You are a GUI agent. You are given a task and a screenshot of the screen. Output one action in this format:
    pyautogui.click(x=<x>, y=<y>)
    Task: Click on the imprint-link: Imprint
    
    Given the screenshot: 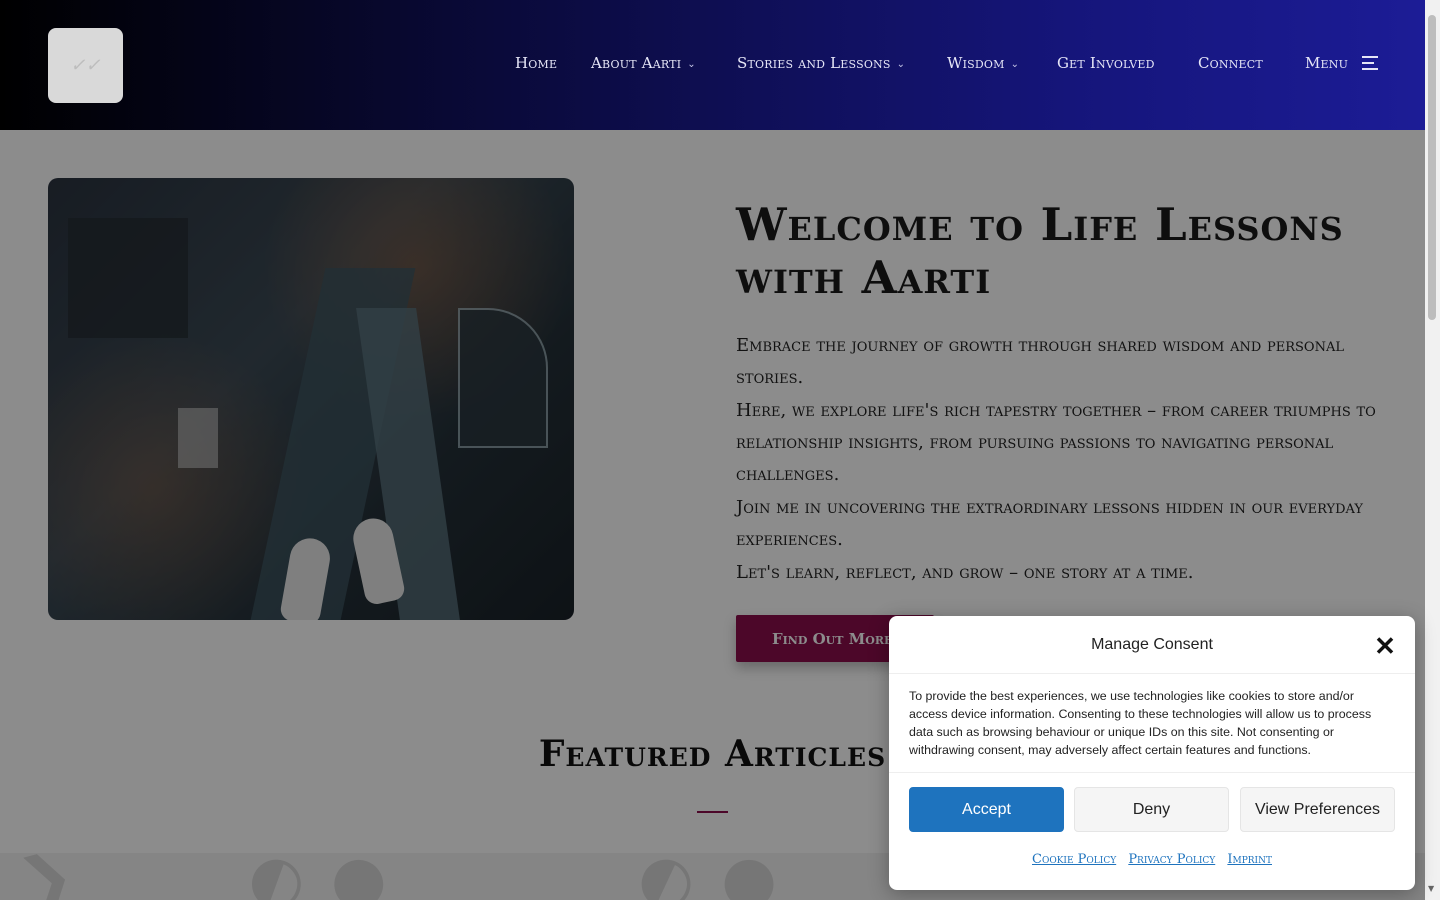 What is the action you would take?
    pyautogui.click(x=1249, y=859)
    